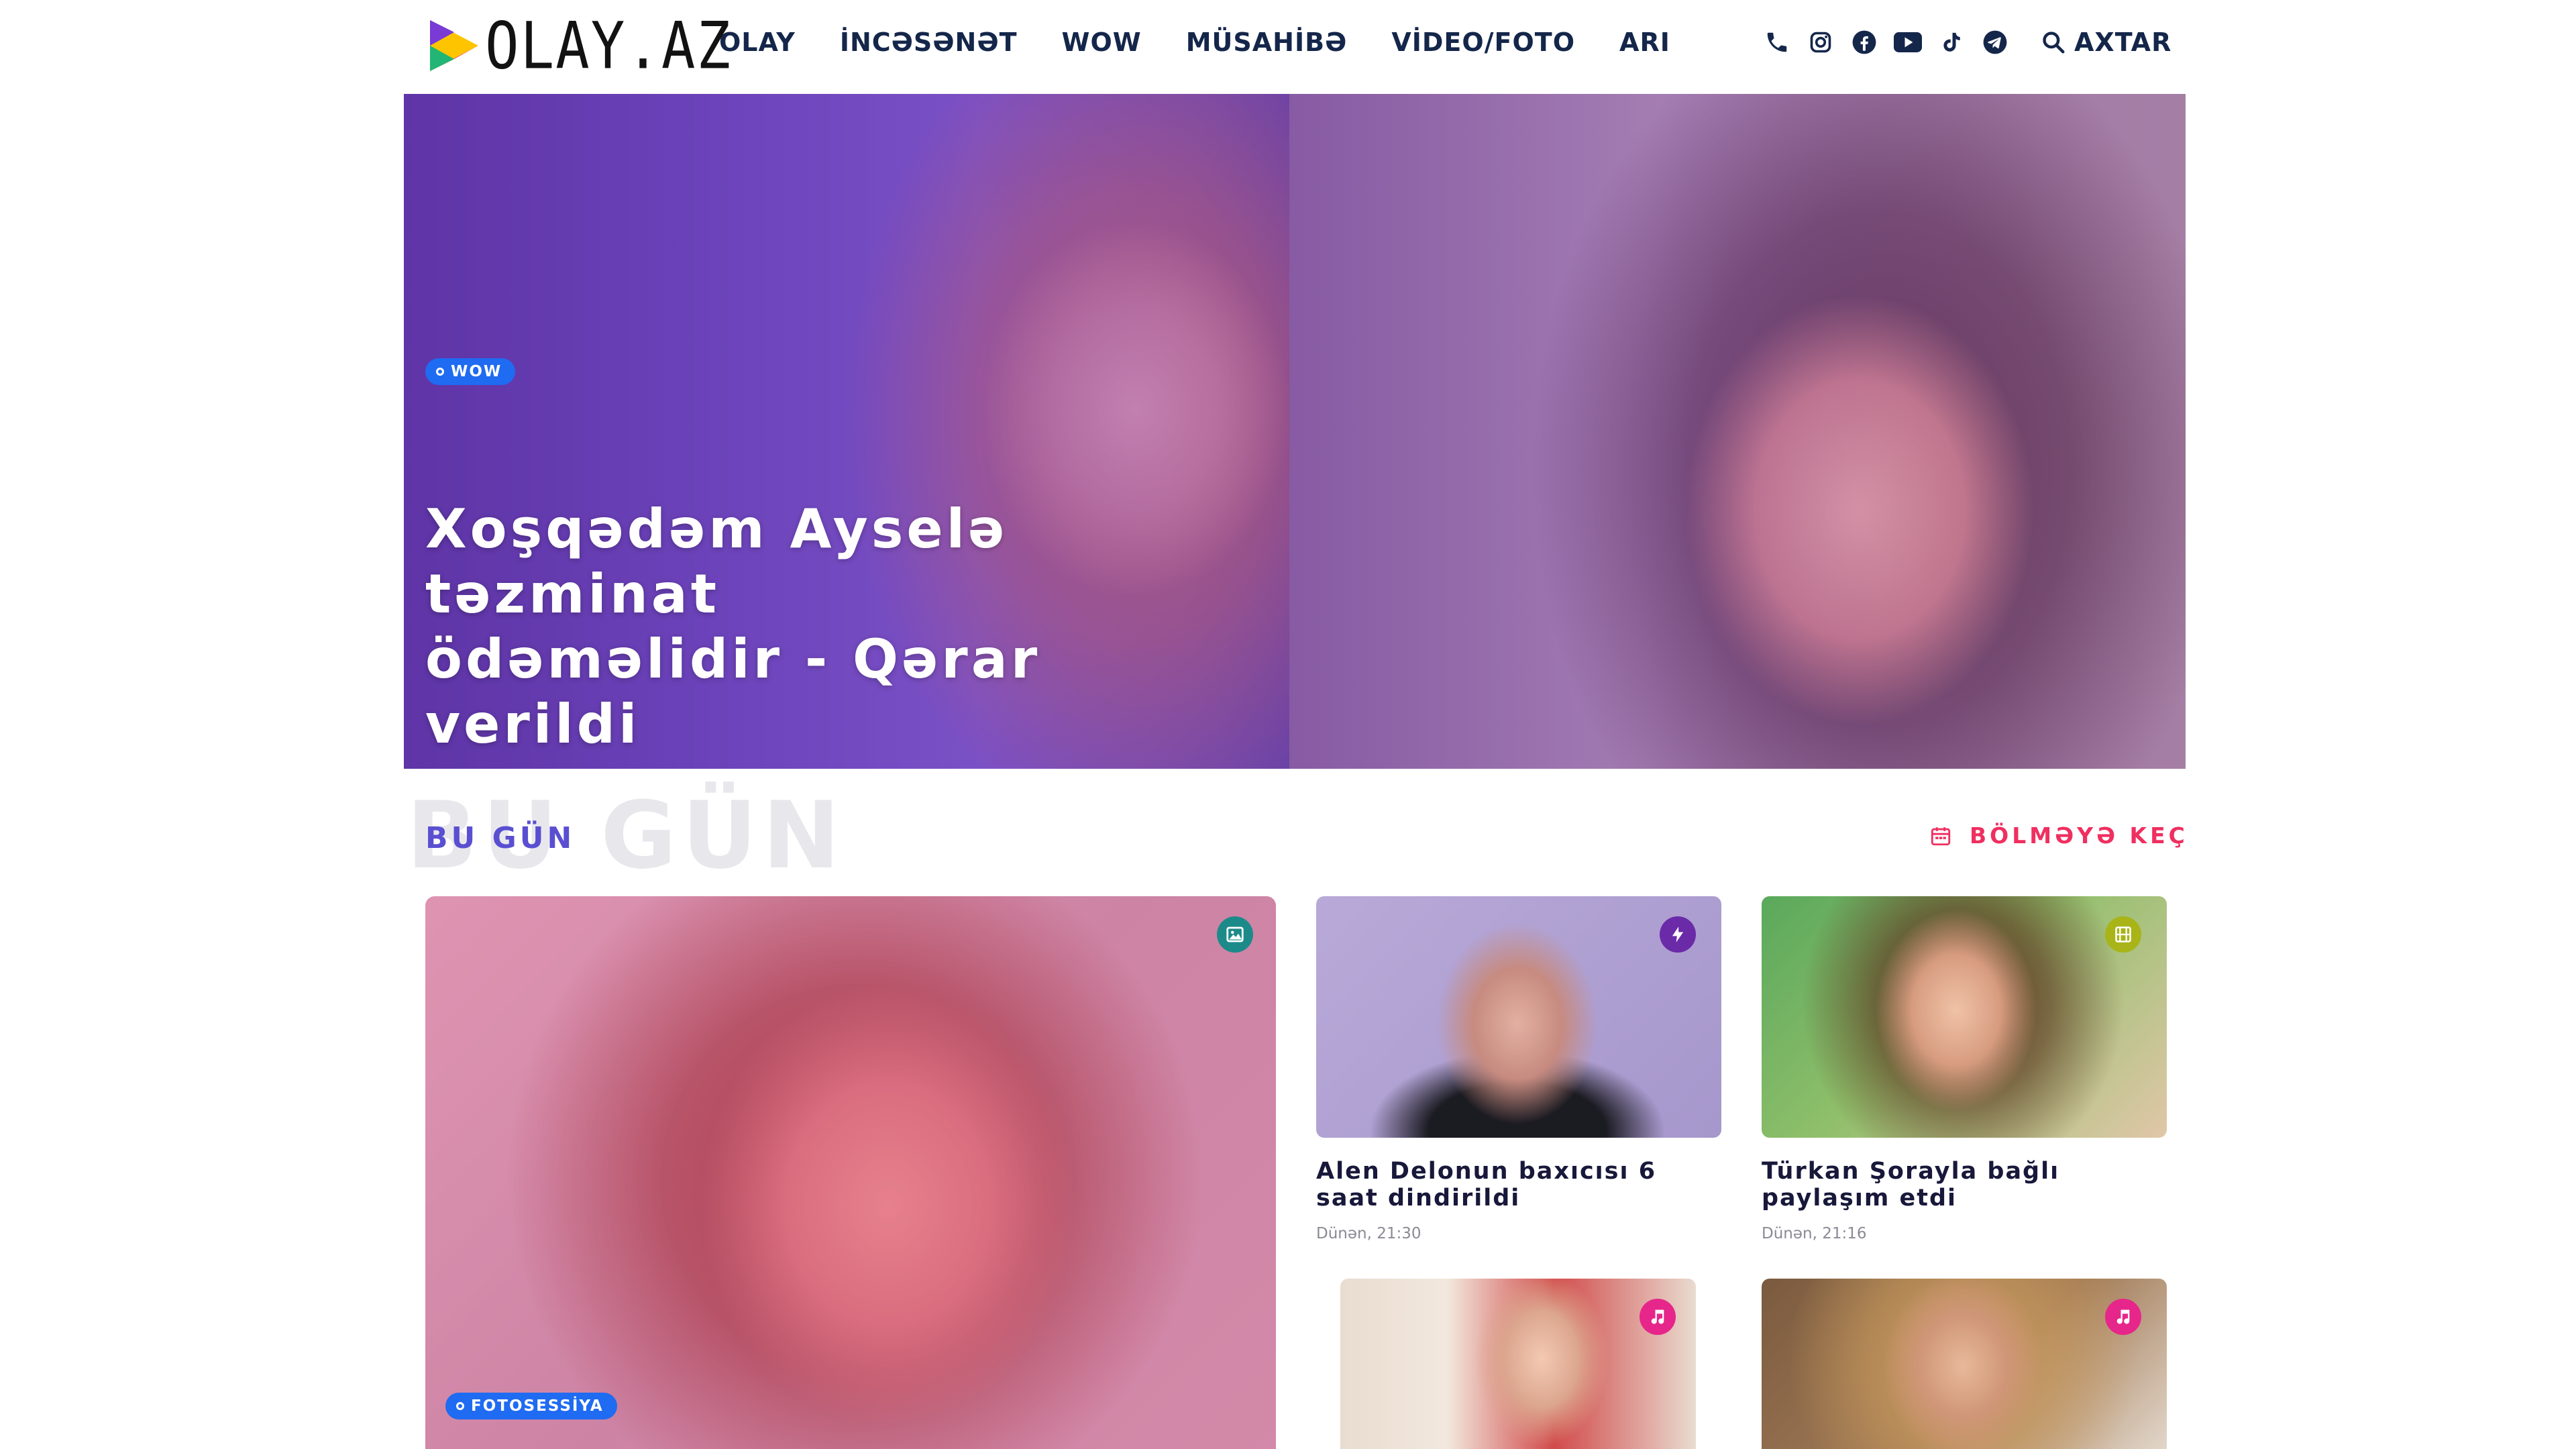 This screenshot has height=1449, width=2576. I want to click on article-time: Dünən, 21:30, so click(1368, 1233).